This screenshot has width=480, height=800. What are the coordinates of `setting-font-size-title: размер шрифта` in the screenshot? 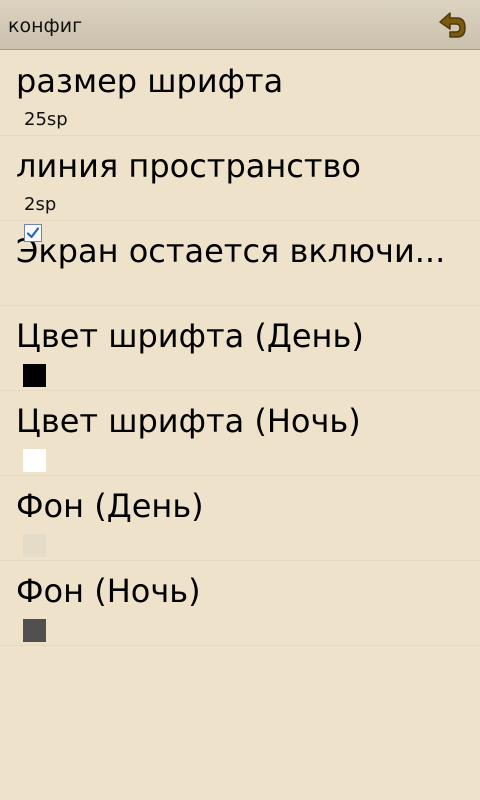 It's located at (150, 81).